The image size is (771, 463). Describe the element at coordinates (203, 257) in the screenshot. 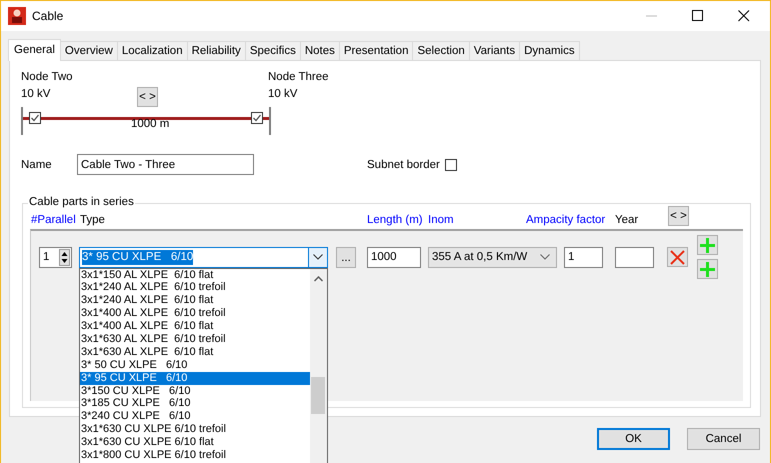

I see `type-combobox: 3* 95 CU XLPE 6/10` at that location.